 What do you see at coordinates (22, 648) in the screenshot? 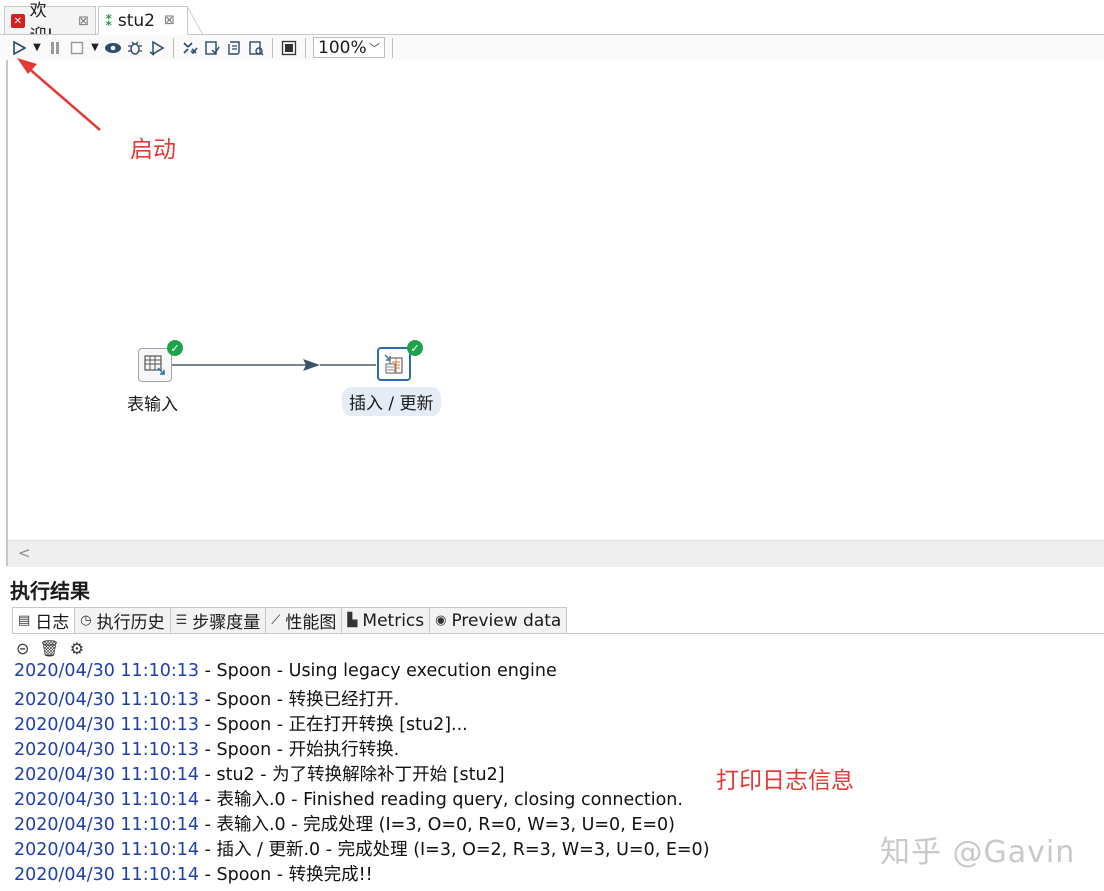
I see `clear-log-icon: ⊝` at bounding box center [22, 648].